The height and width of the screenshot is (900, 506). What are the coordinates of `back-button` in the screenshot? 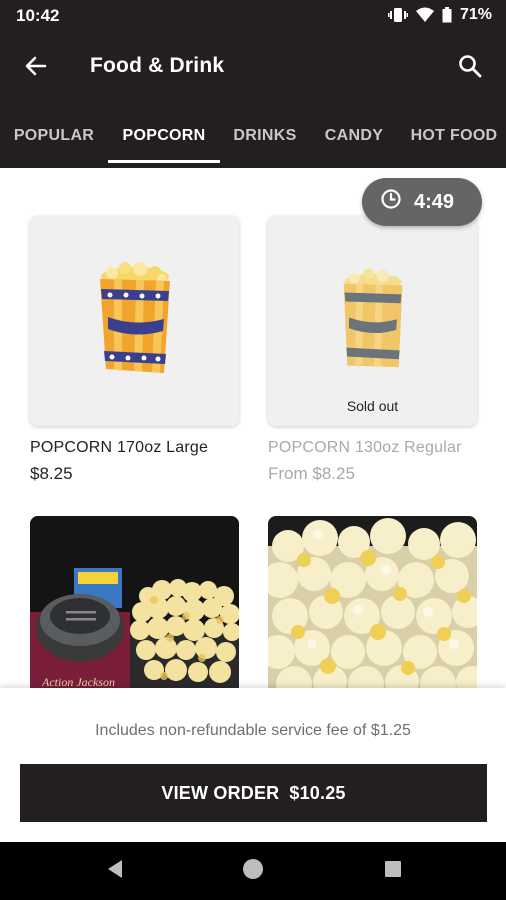 It's located at (36, 68).